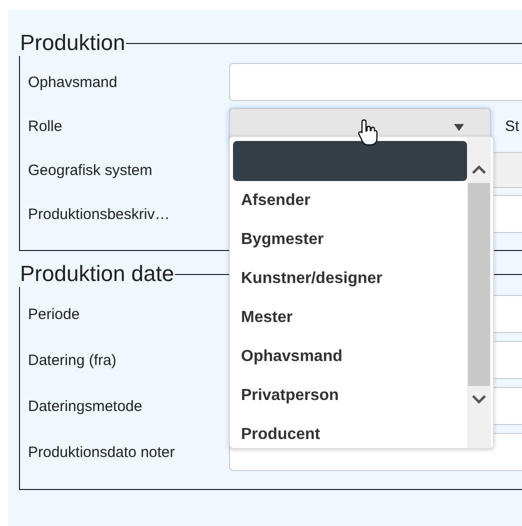 This screenshot has height=526, width=522. I want to click on field-label: Geografisk system, so click(91, 170).